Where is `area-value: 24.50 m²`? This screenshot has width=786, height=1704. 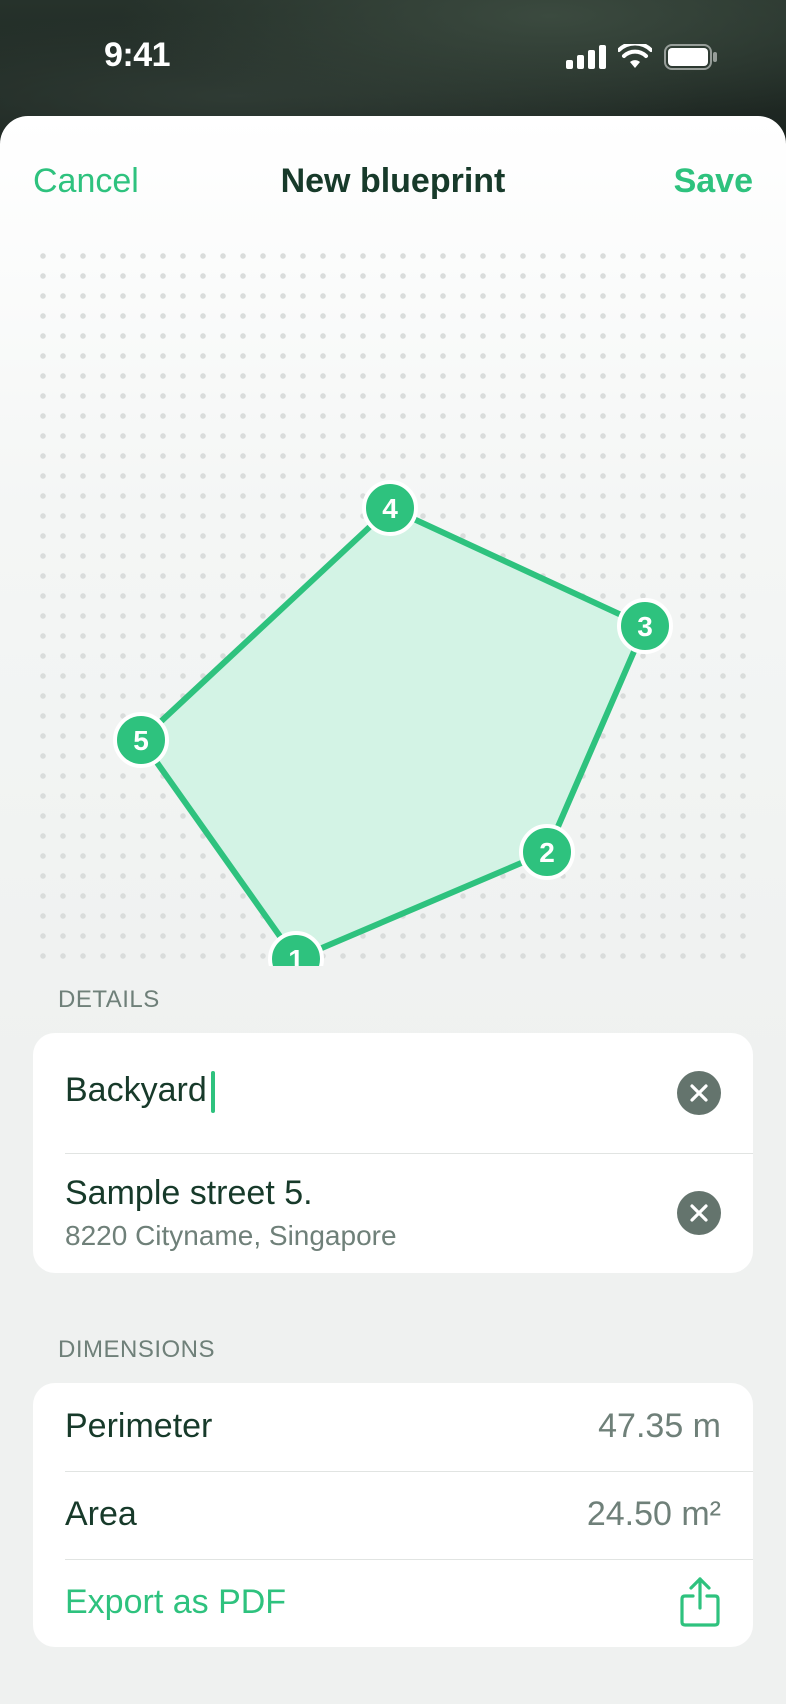
area-value: 24.50 m² is located at coordinates (653, 1514).